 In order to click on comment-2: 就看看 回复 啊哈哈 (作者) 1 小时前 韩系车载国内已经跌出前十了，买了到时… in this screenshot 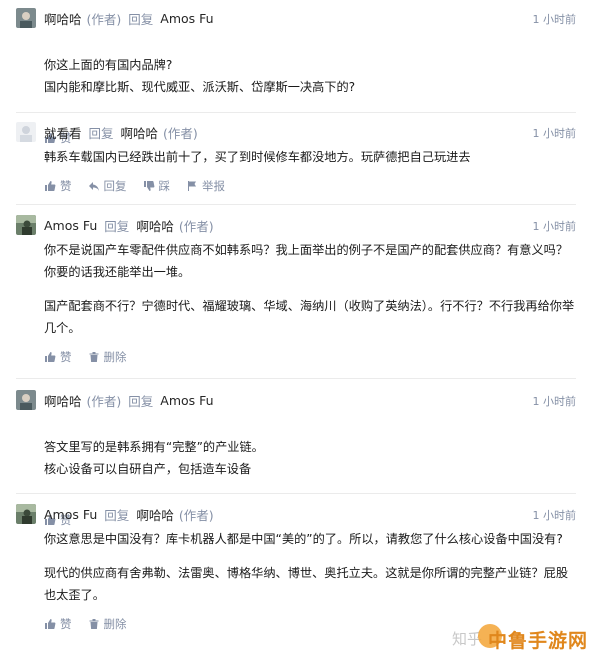, I will do `click(297, 158)`.